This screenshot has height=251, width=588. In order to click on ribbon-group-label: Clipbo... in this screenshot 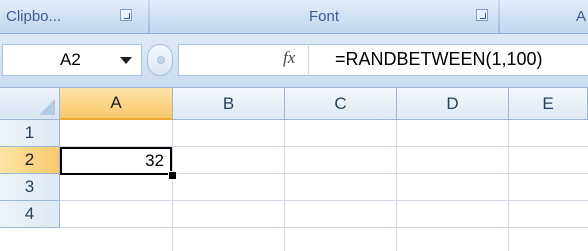, I will do `click(34, 16)`.